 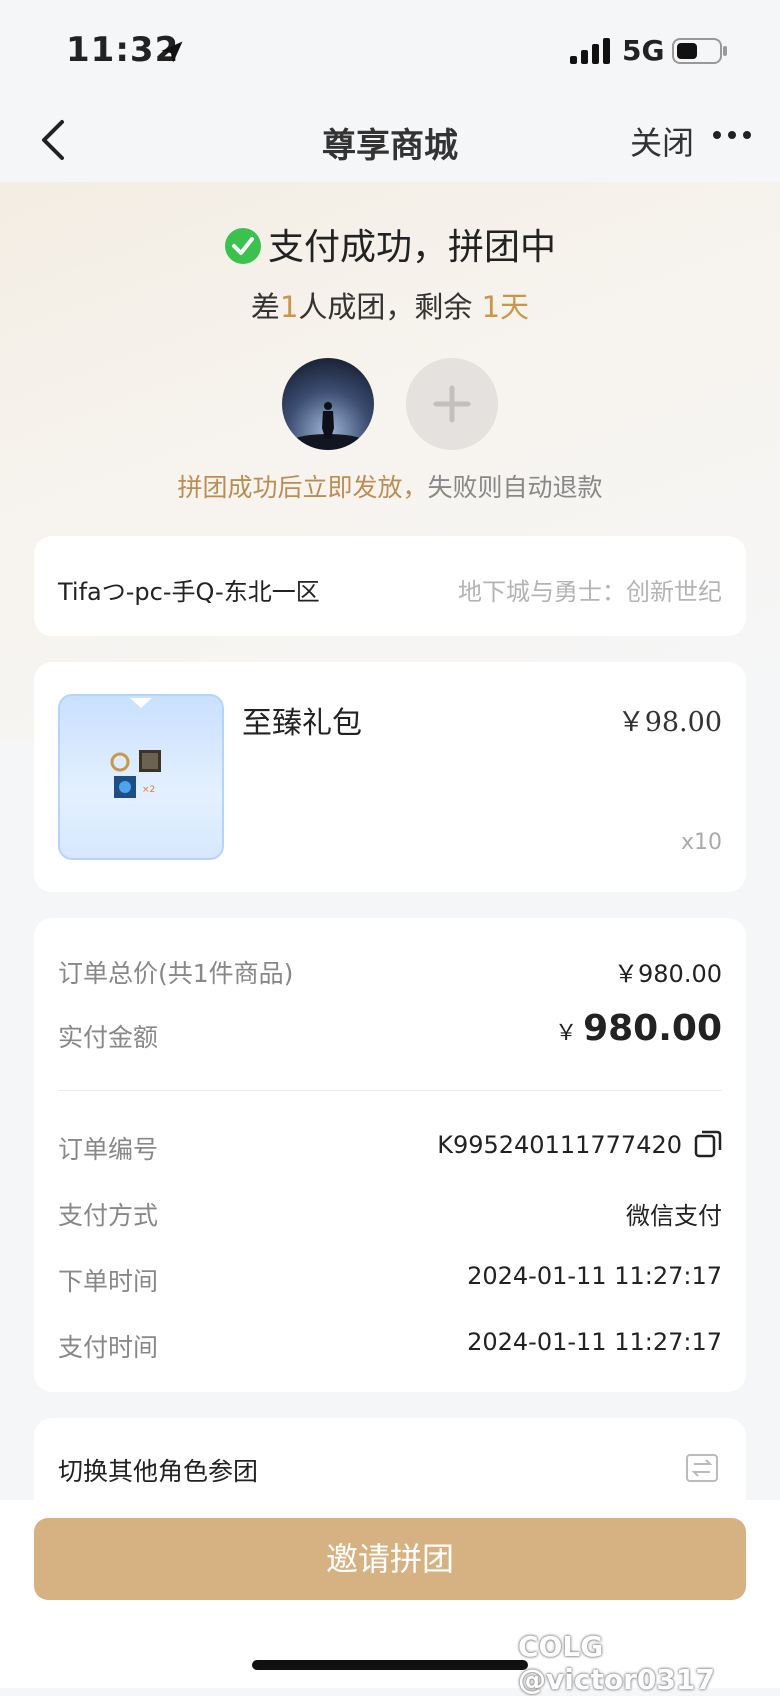 I want to click on order-number-value: K995240111777420, so click(x=579, y=1144).